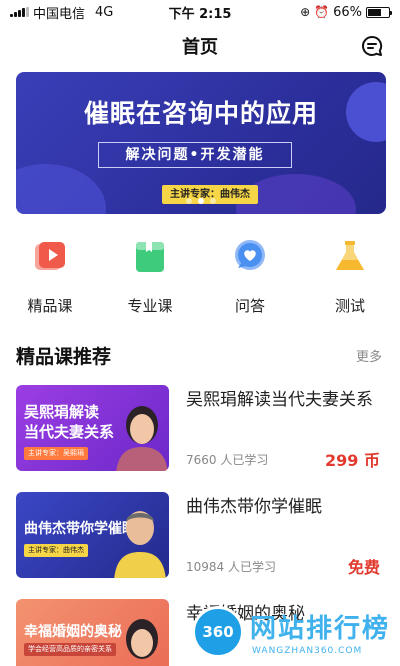  I want to click on watermark-subtext: WANGZHAN360.COM, so click(307, 651).